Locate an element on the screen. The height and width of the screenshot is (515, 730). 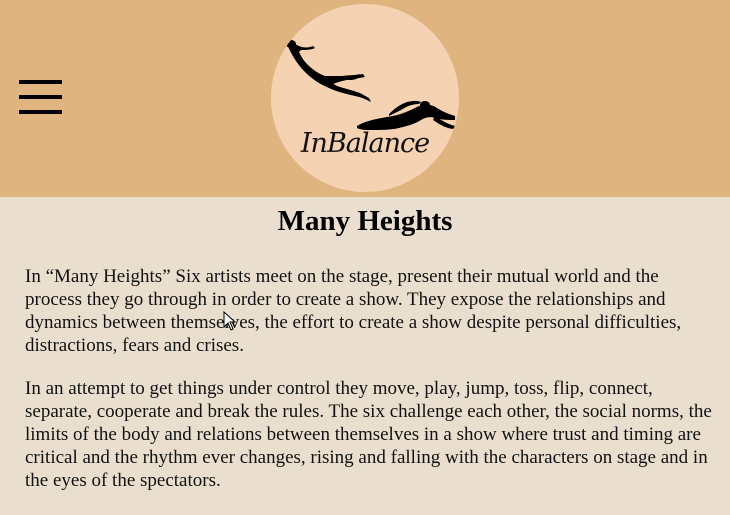
site-logo: InBalance is located at coordinates (365, 98).